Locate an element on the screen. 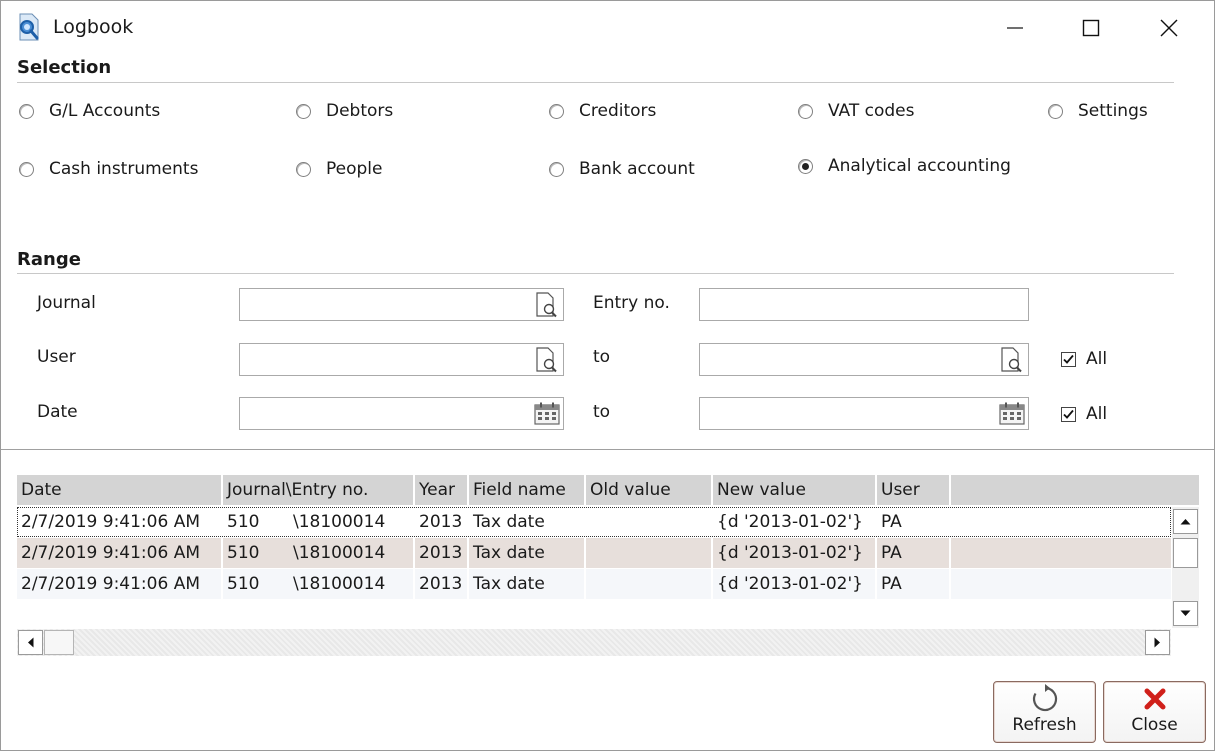  selection-heading: Selection is located at coordinates (64, 67).